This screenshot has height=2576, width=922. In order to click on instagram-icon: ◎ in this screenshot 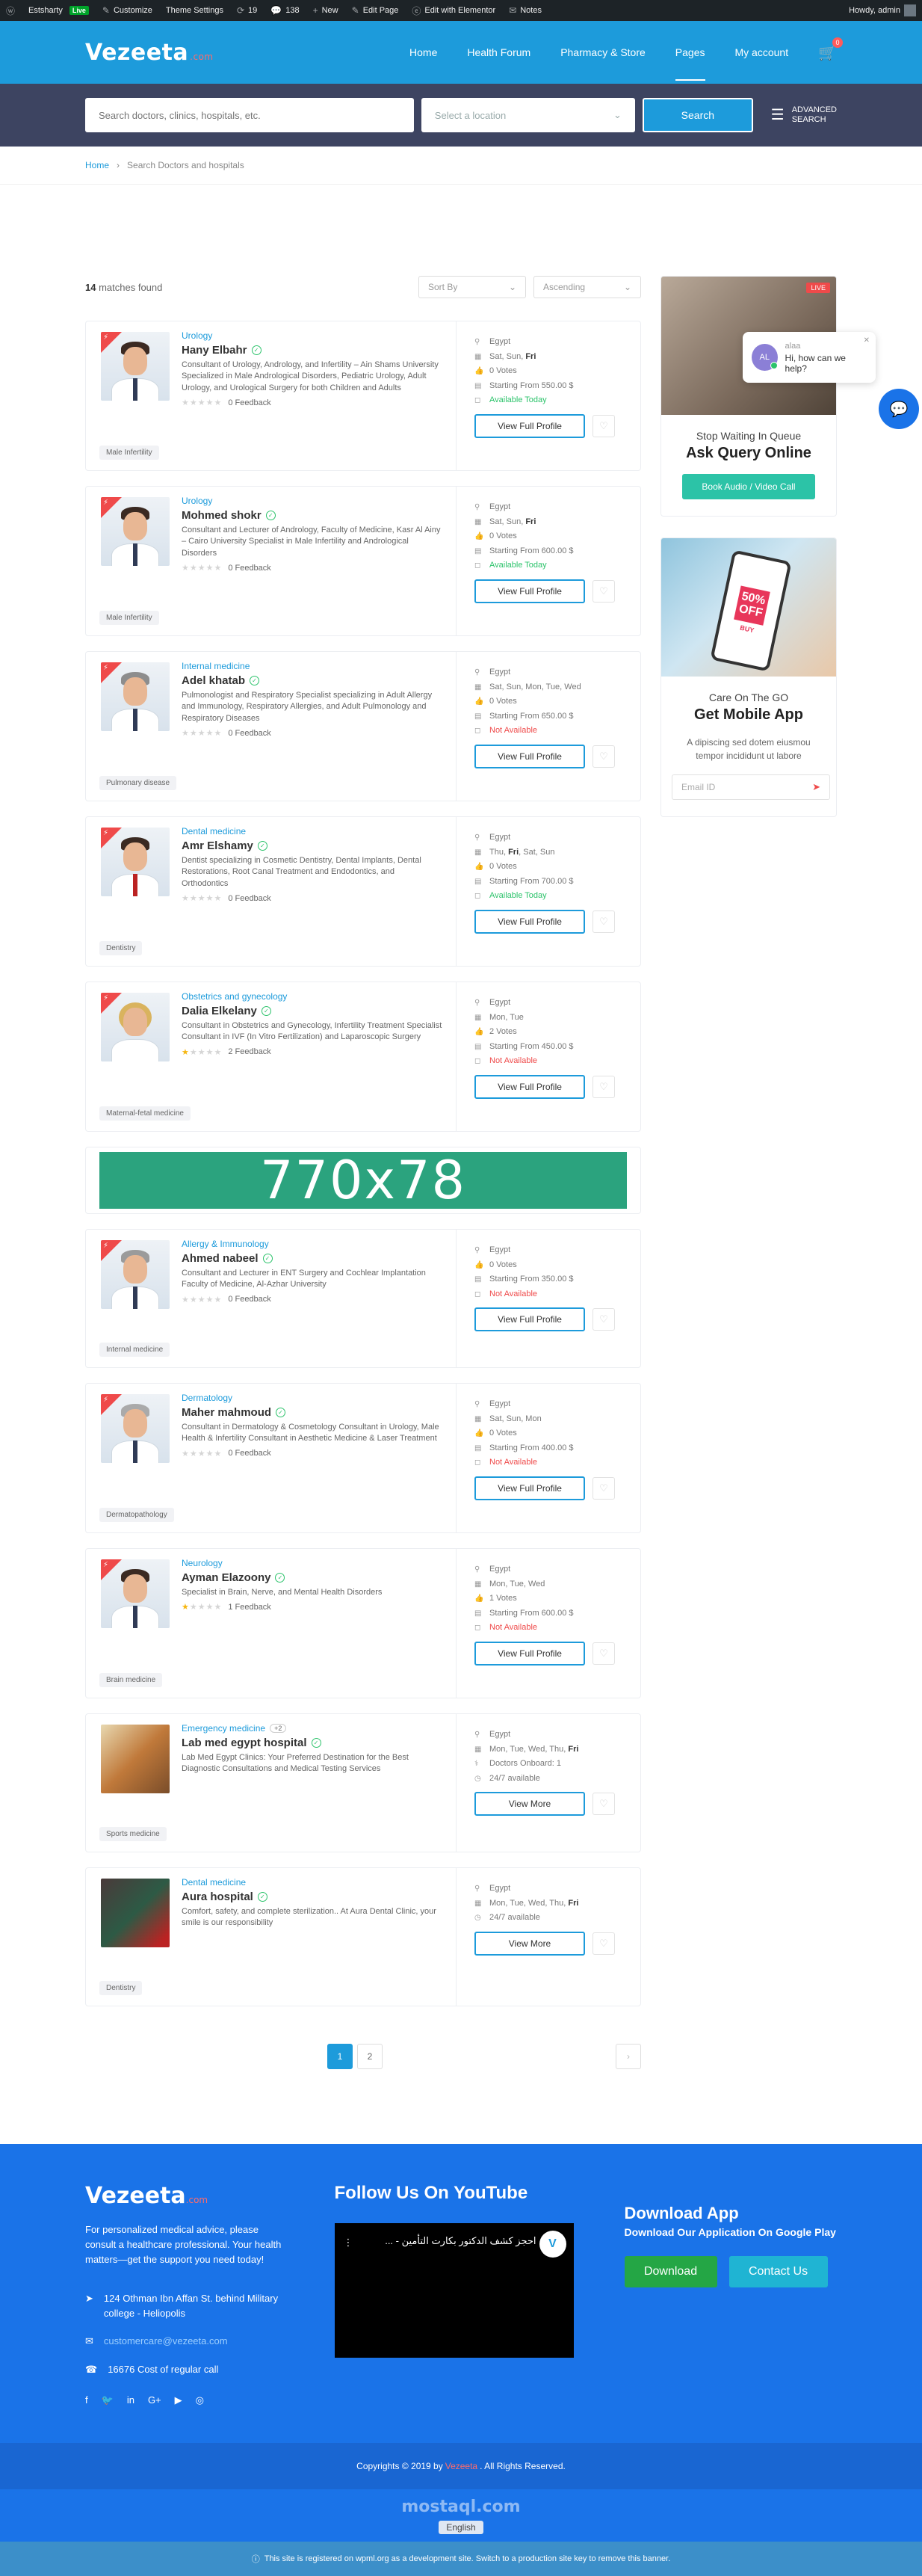, I will do `click(200, 2400)`.